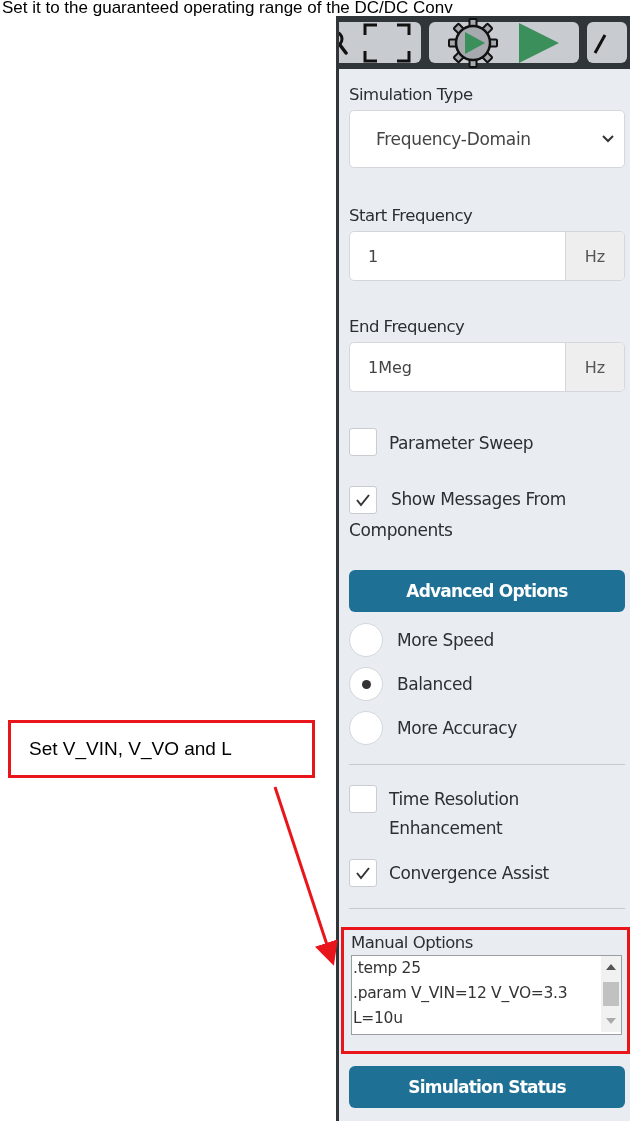 The height and width of the screenshot is (1121, 630). What do you see at coordinates (457, 728) in the screenshot?
I see `radio-label: More Accuracy` at bounding box center [457, 728].